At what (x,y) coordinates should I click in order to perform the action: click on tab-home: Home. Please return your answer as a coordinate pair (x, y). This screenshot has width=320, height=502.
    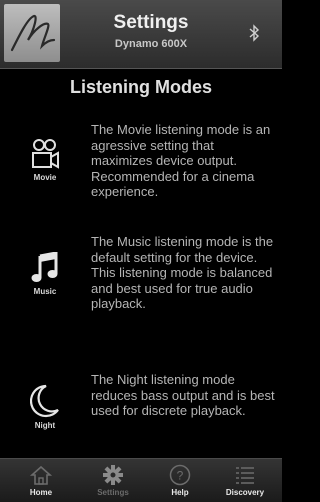
    Looking at the image, I should click on (41, 480).